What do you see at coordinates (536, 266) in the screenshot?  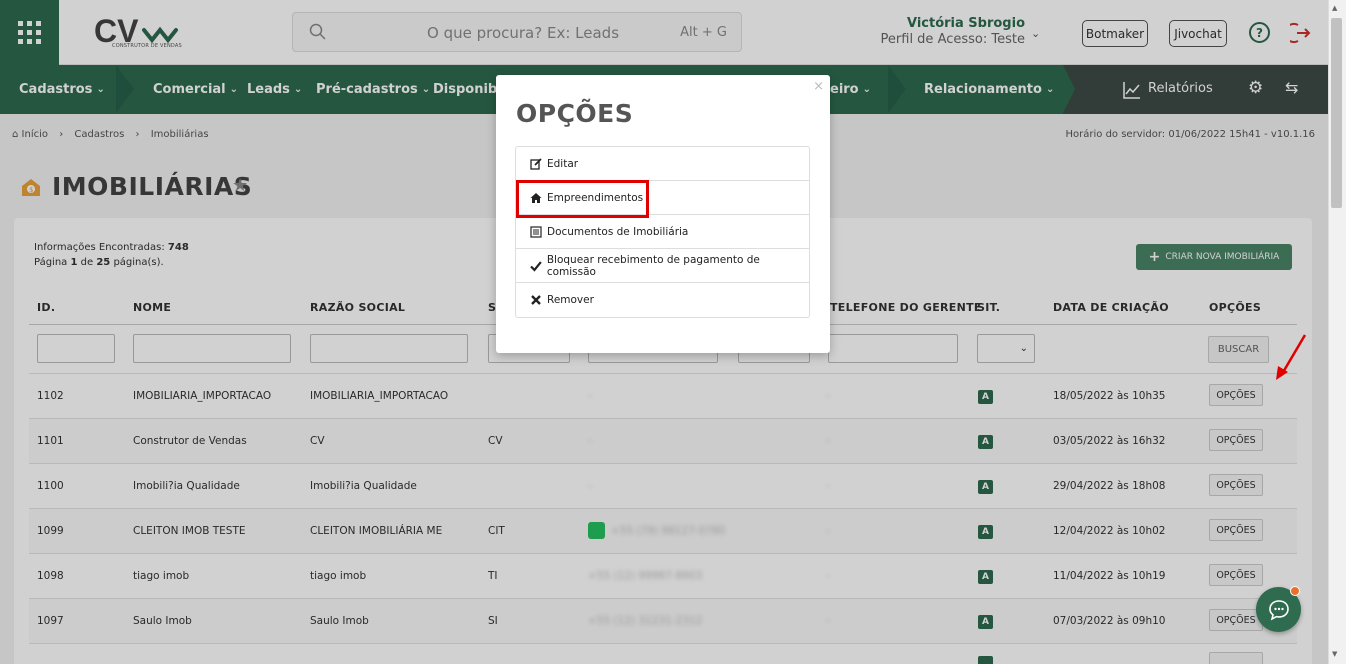 I see `check-icon` at bounding box center [536, 266].